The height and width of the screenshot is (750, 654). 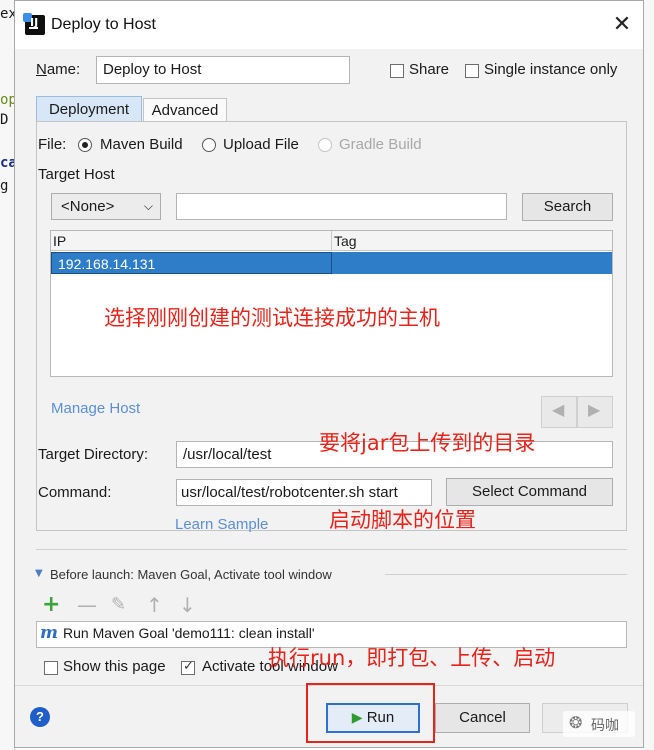 I want to click on annotation-select-host: 选择刚刚创建的测试连接成功的主机, so click(x=272, y=318).